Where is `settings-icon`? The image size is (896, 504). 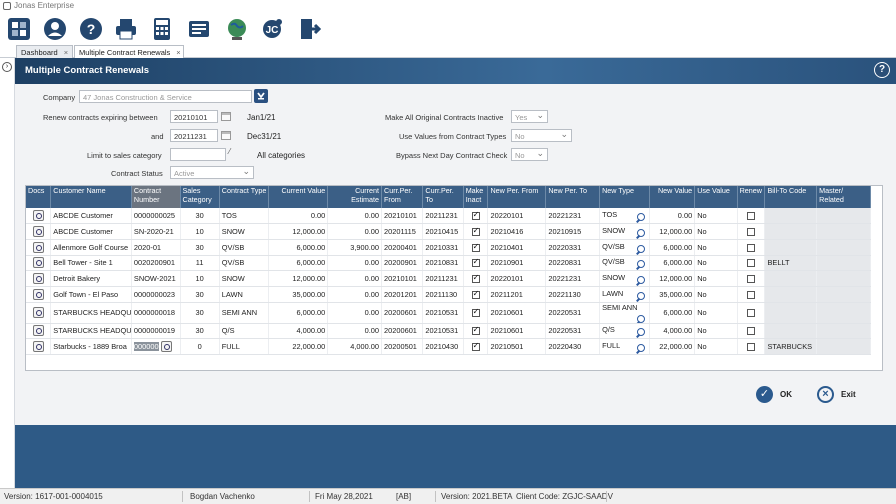 settings-icon is located at coordinates (19, 29).